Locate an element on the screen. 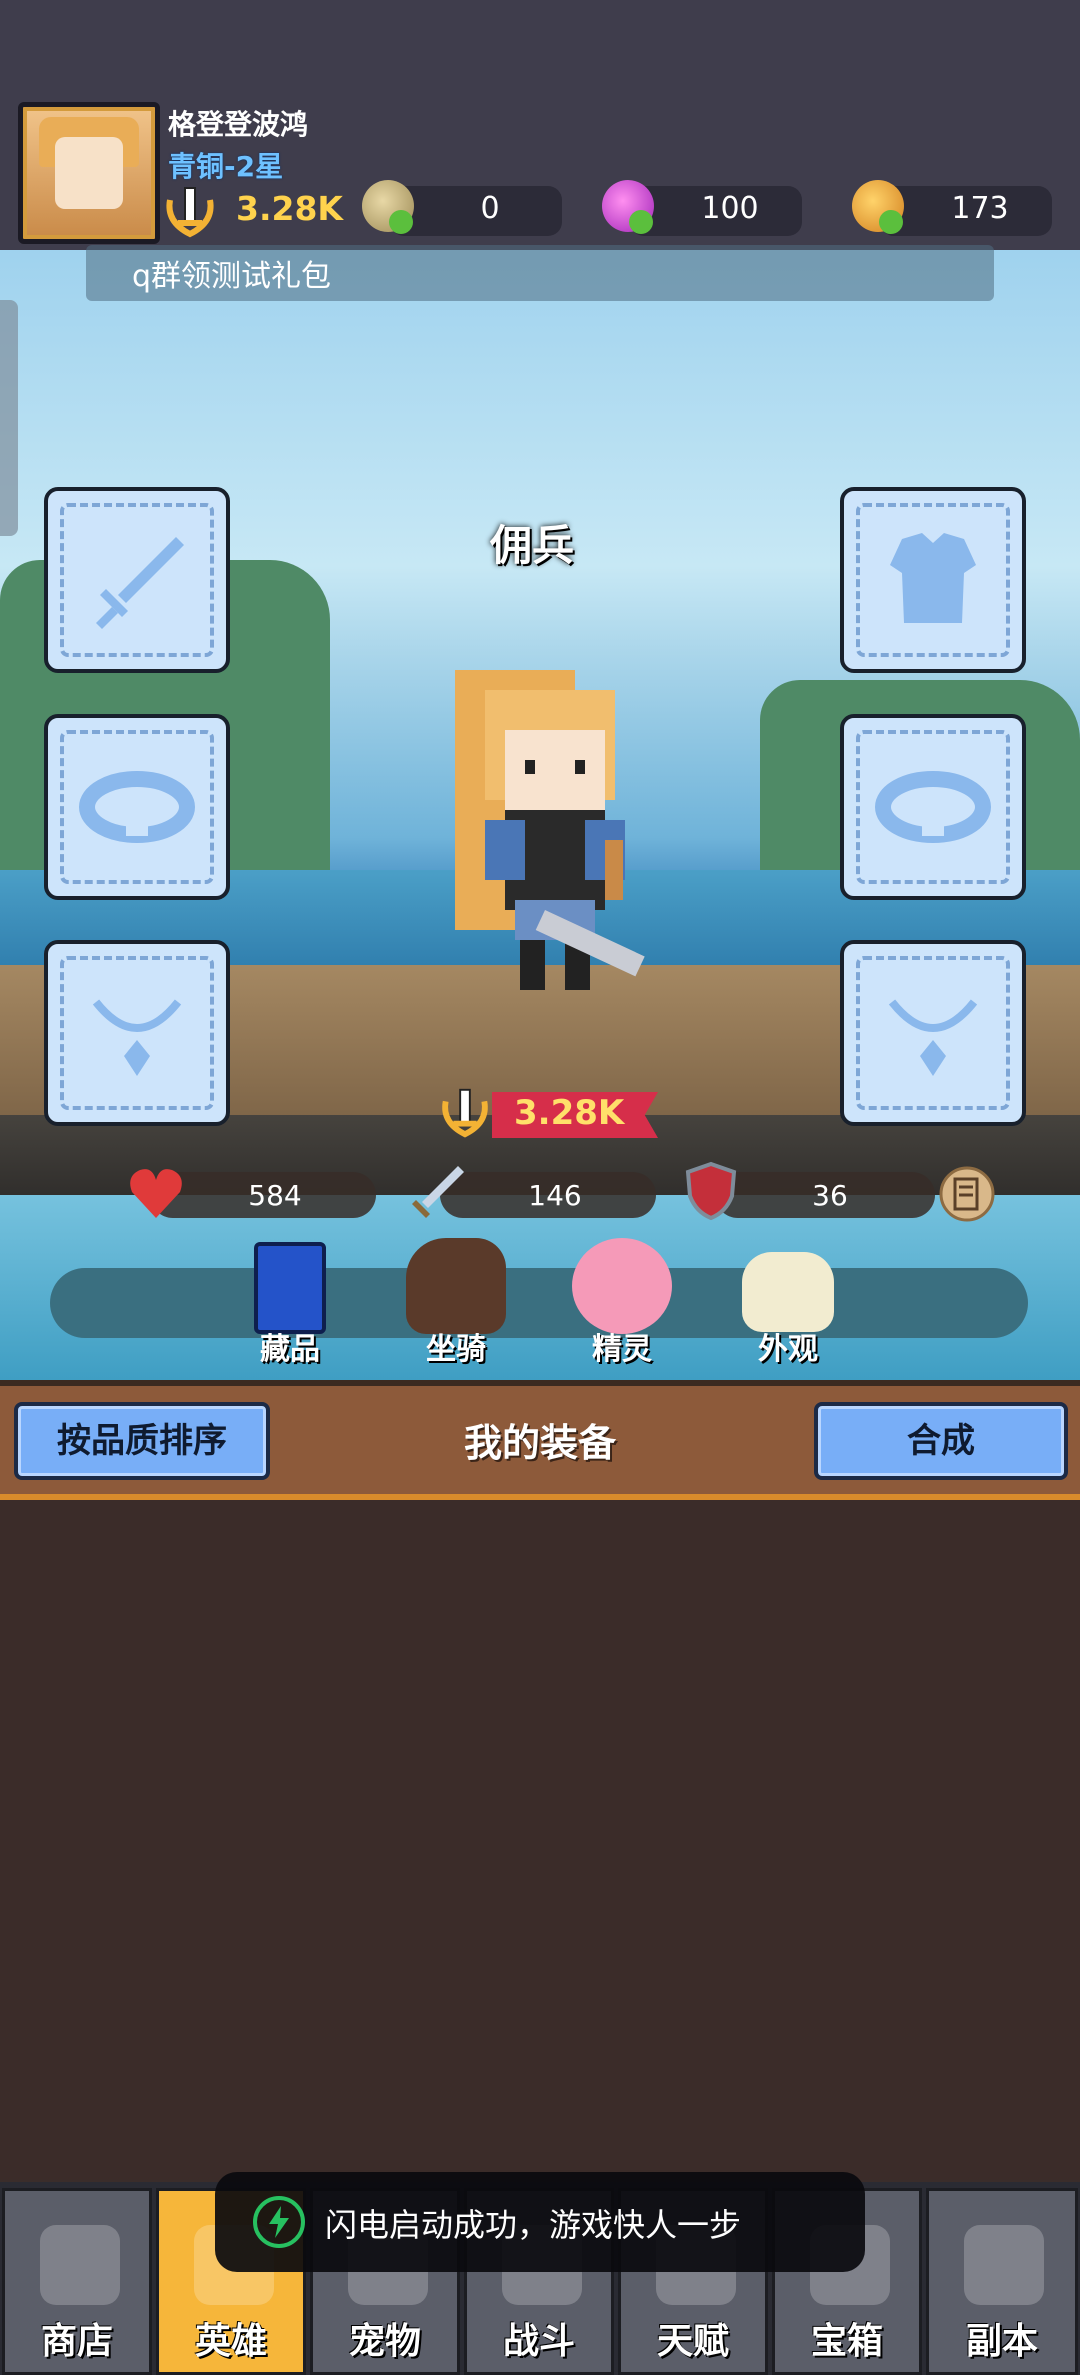 The image size is (1080, 2375). slot-necklace-right is located at coordinates (933, 1033).